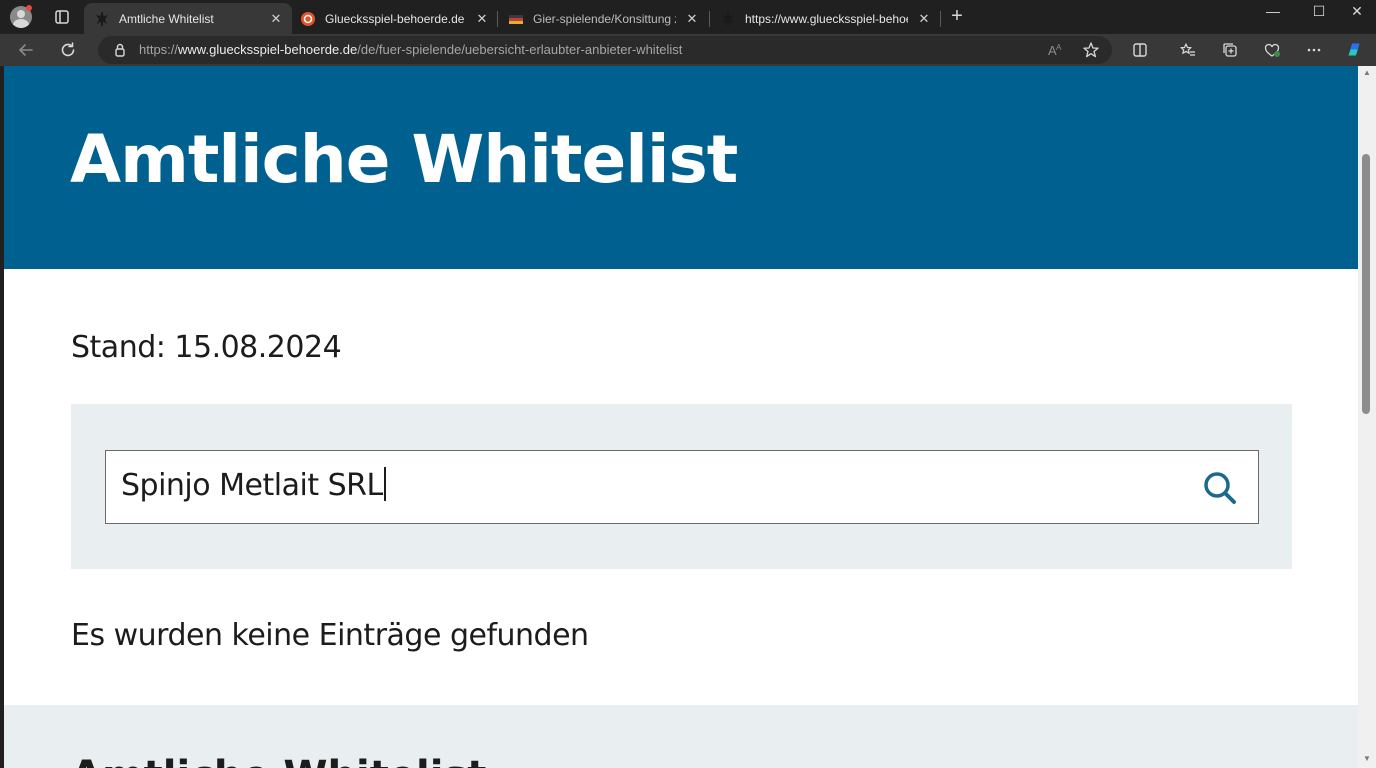 The image size is (1376, 768). What do you see at coordinates (1355, 16) in the screenshot?
I see `close-window-button: ✕` at bounding box center [1355, 16].